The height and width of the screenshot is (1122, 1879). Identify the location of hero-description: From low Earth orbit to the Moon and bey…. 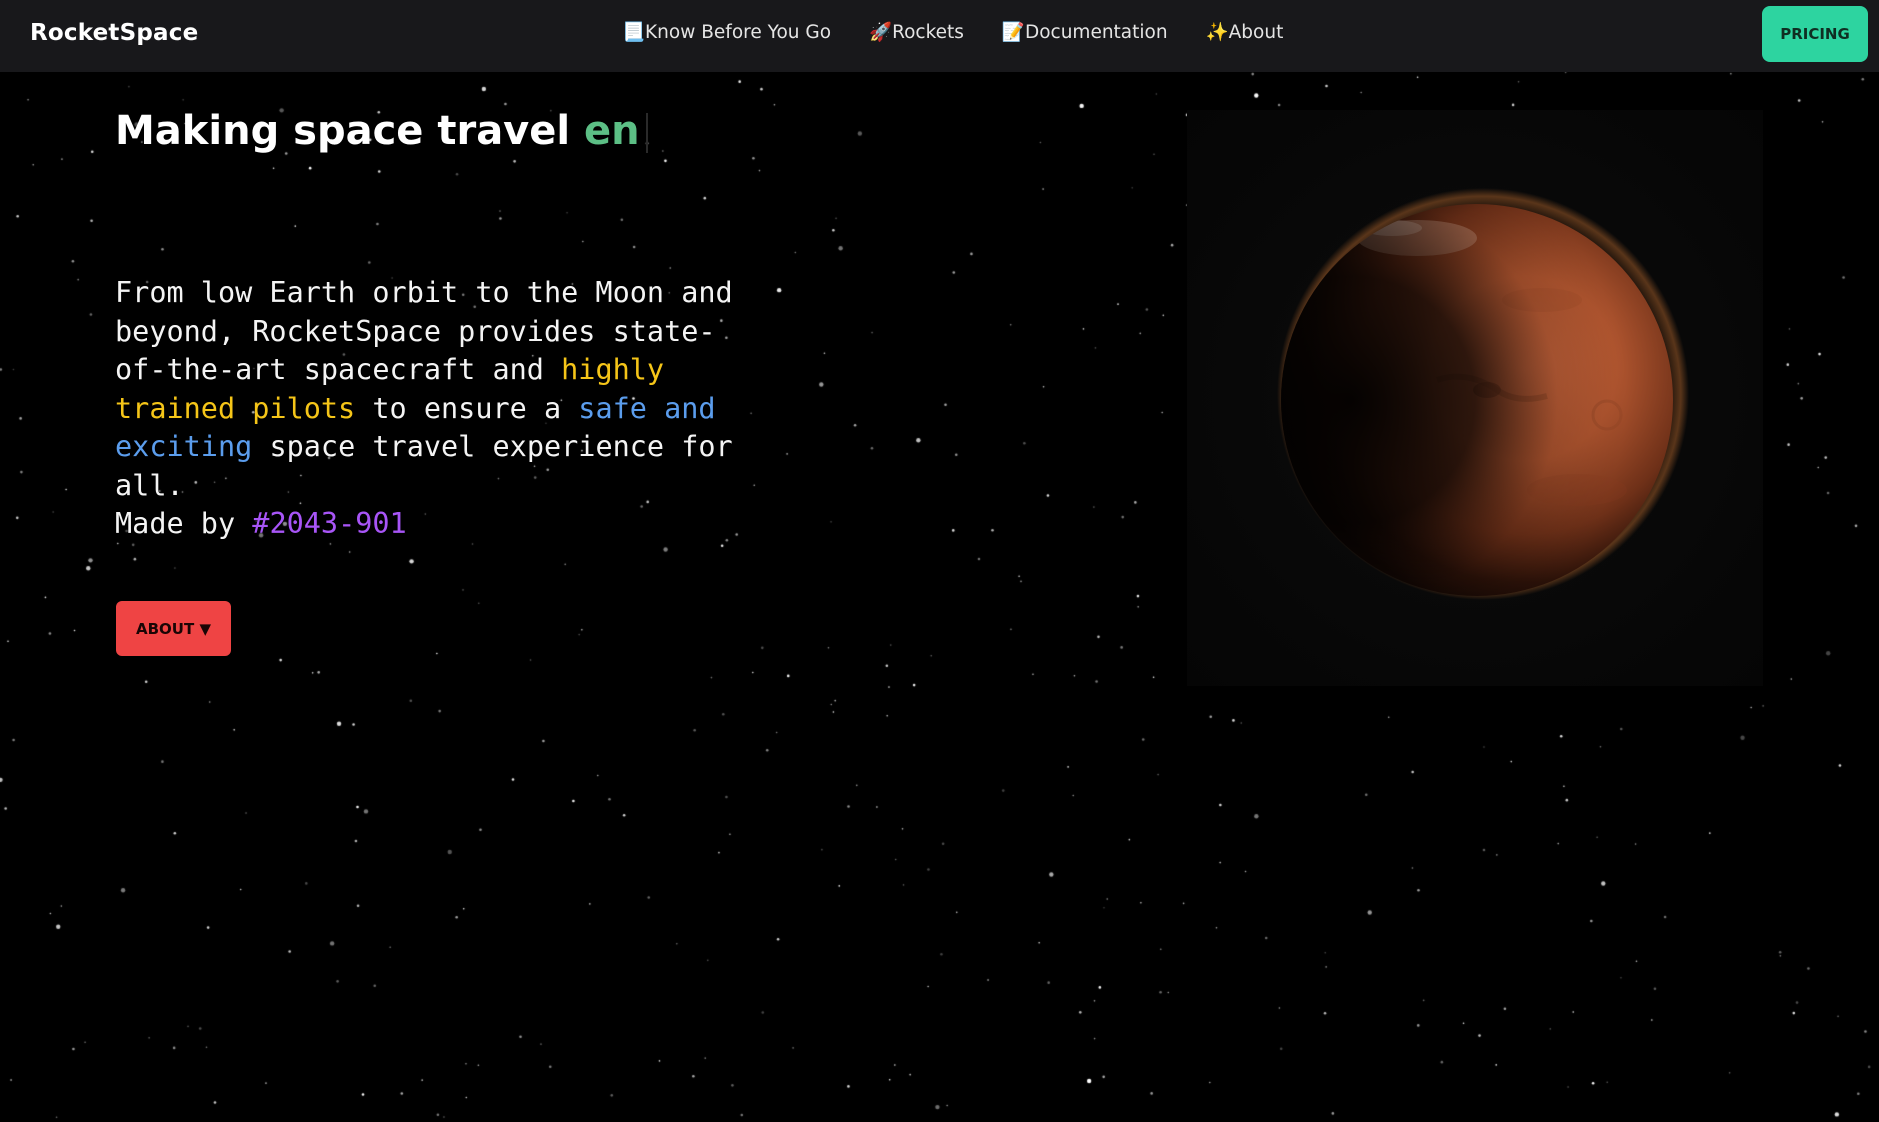
(425, 409).